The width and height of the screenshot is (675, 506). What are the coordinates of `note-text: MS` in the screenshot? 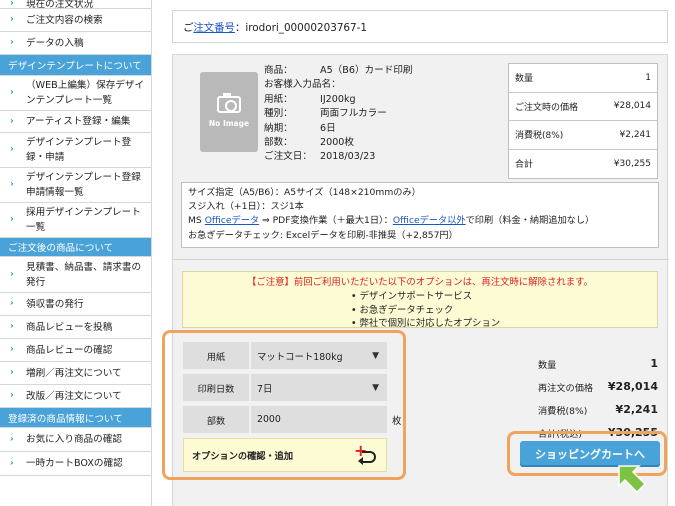 It's located at (196, 221).